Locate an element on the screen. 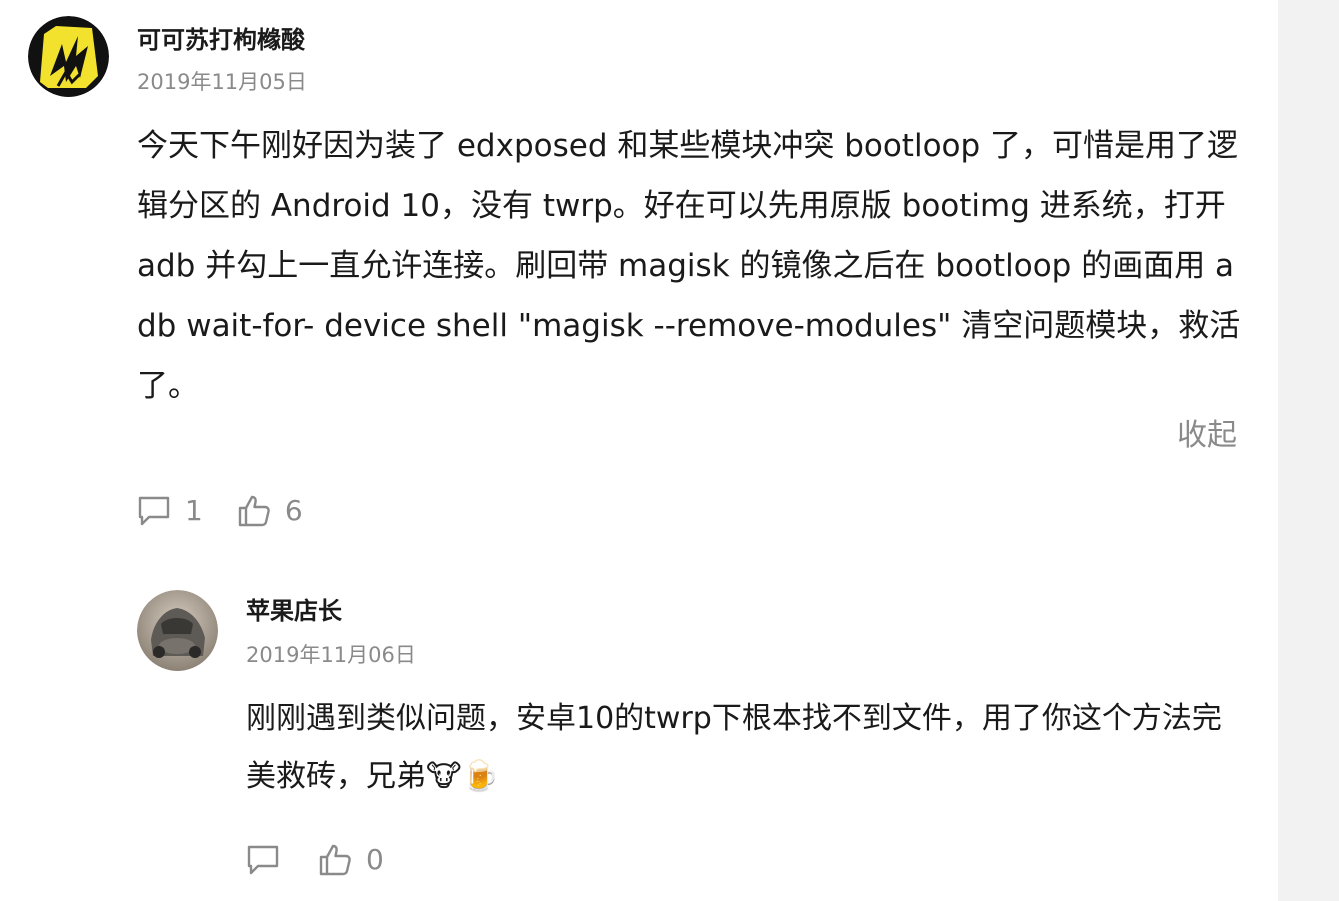  reply-count: 1 is located at coordinates (194, 510).